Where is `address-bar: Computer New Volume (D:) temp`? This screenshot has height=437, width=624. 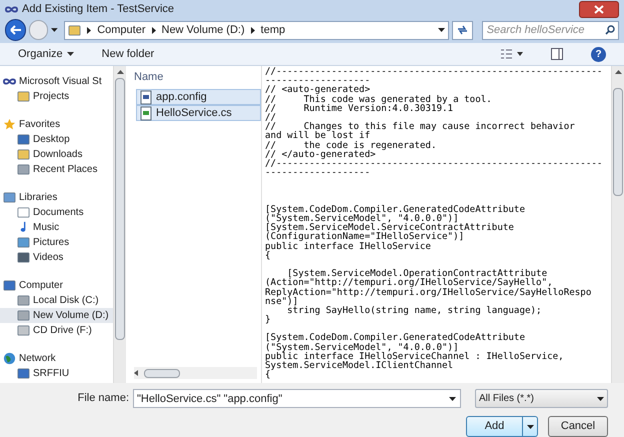
address-bar: Computer New Volume (D:) temp is located at coordinates (256, 30).